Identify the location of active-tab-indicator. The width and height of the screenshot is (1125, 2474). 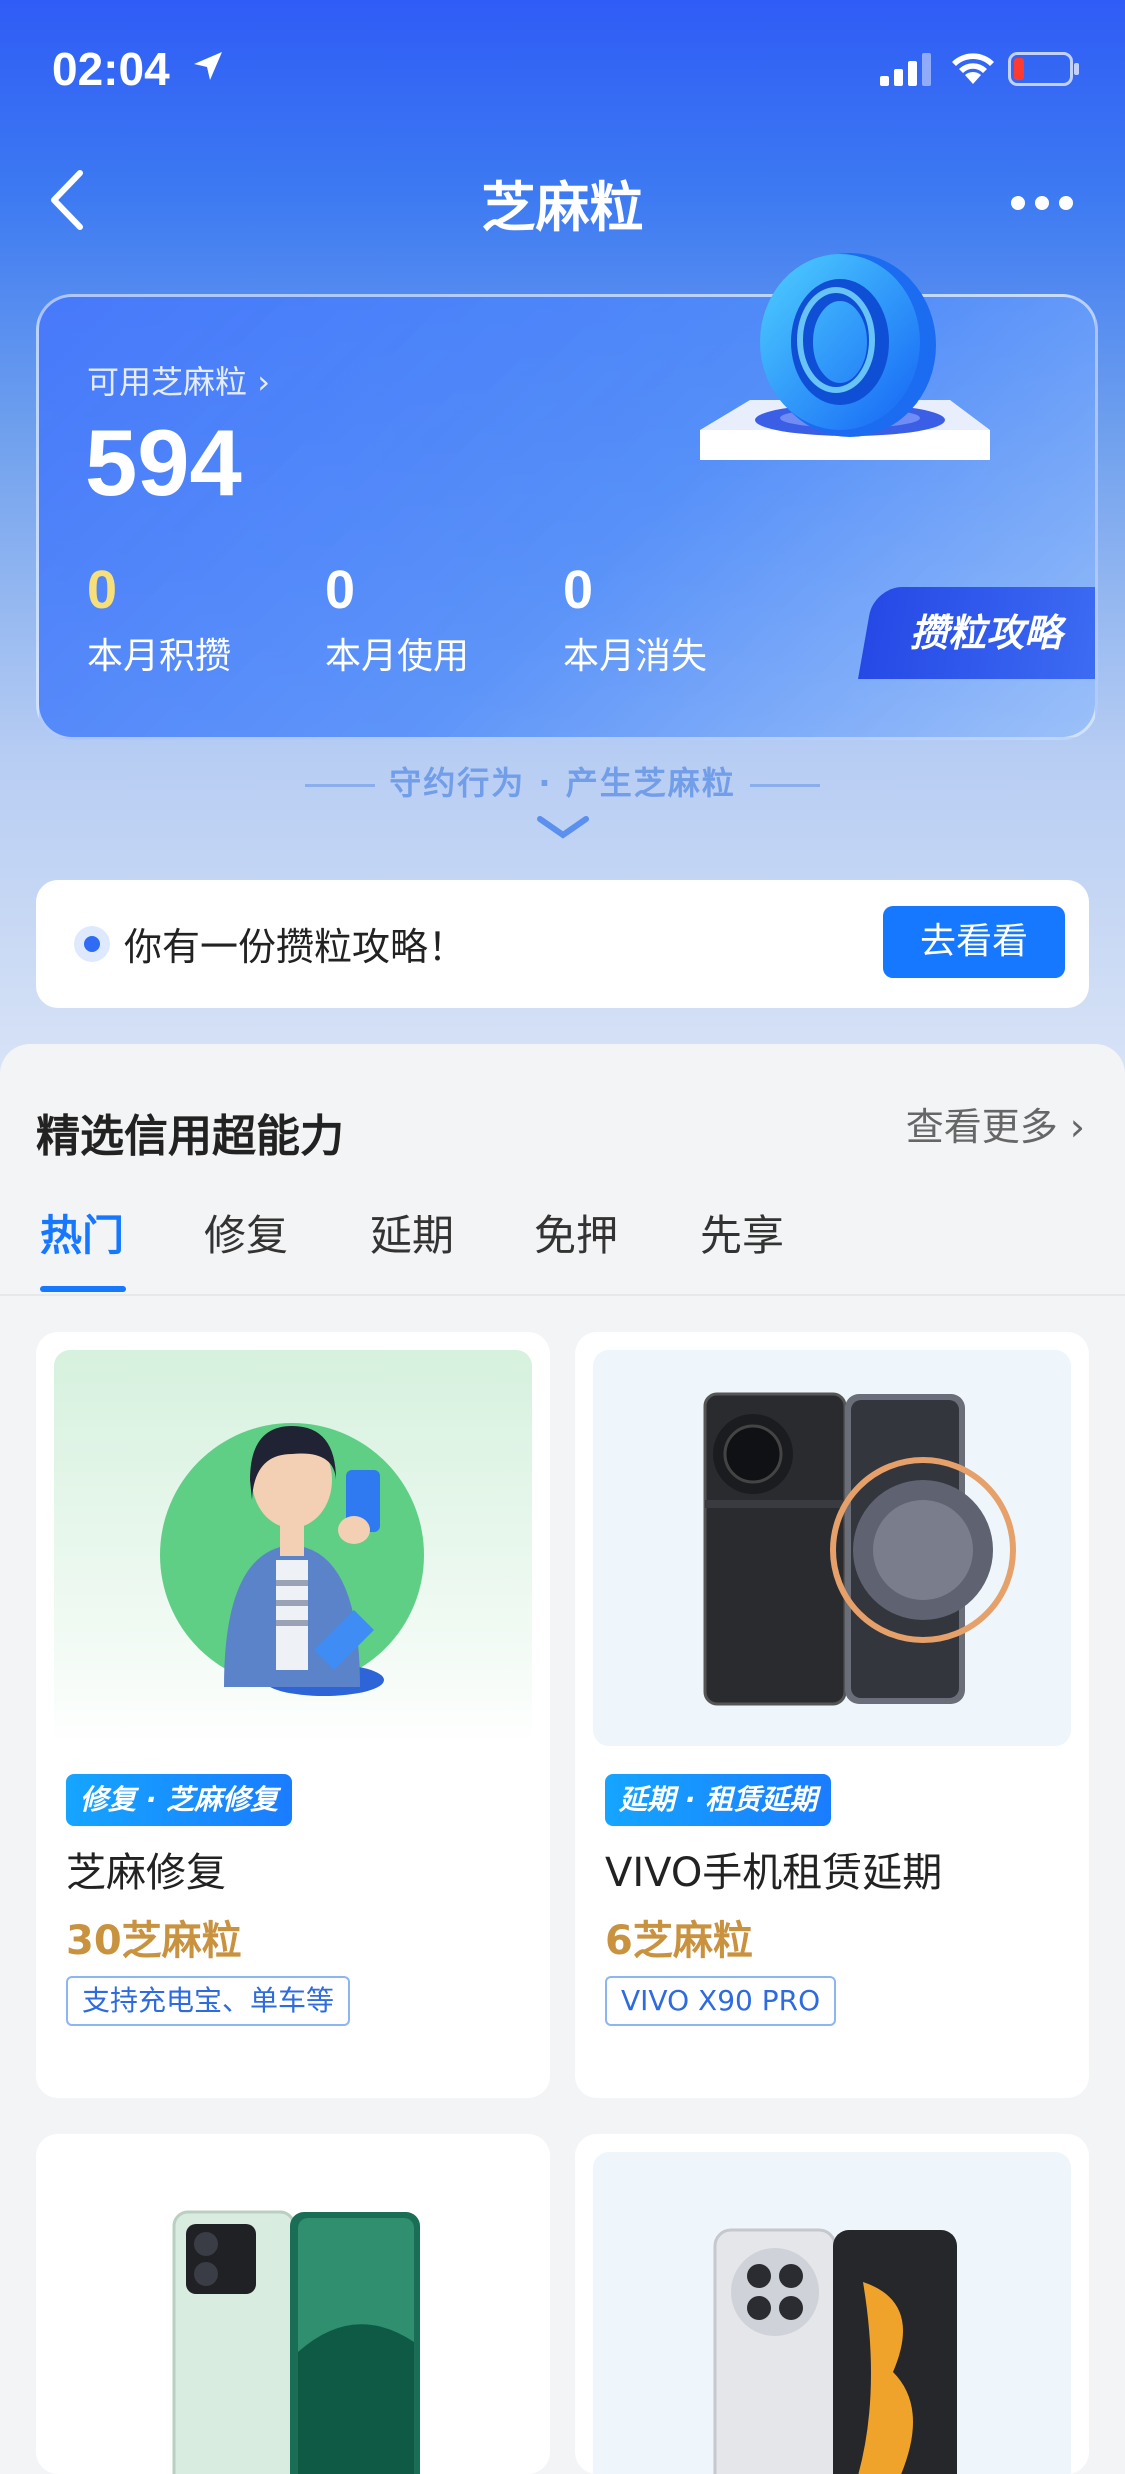
(83, 1289).